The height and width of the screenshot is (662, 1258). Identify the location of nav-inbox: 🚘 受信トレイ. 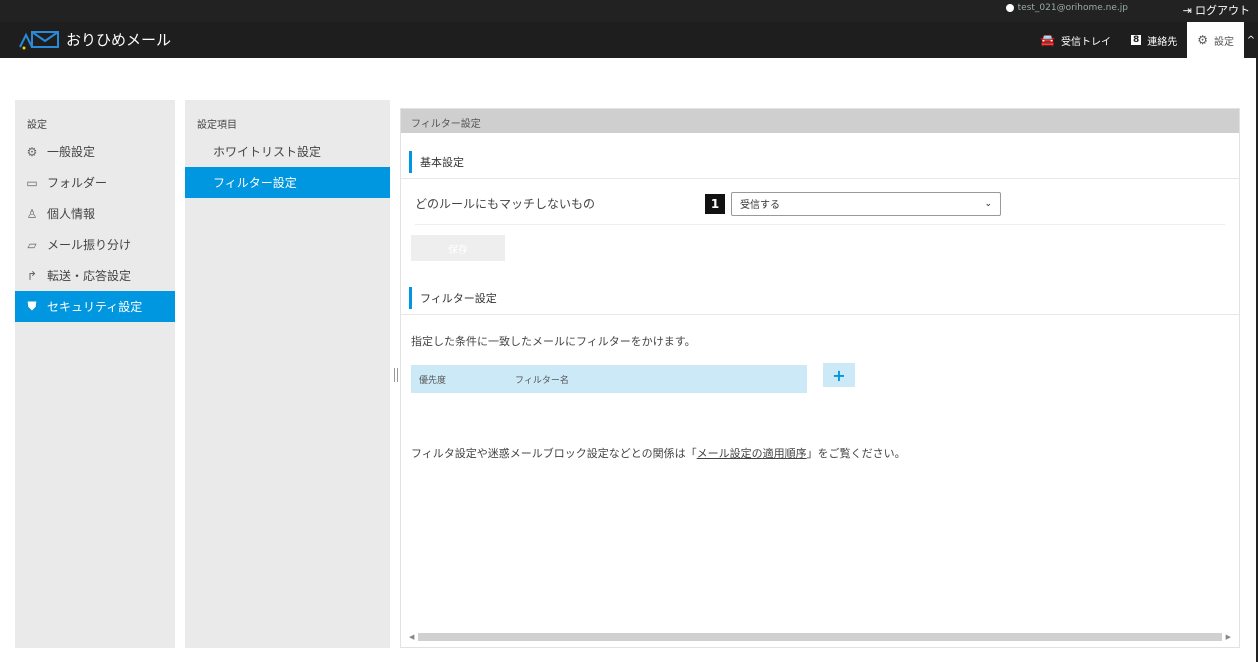
(1075, 40).